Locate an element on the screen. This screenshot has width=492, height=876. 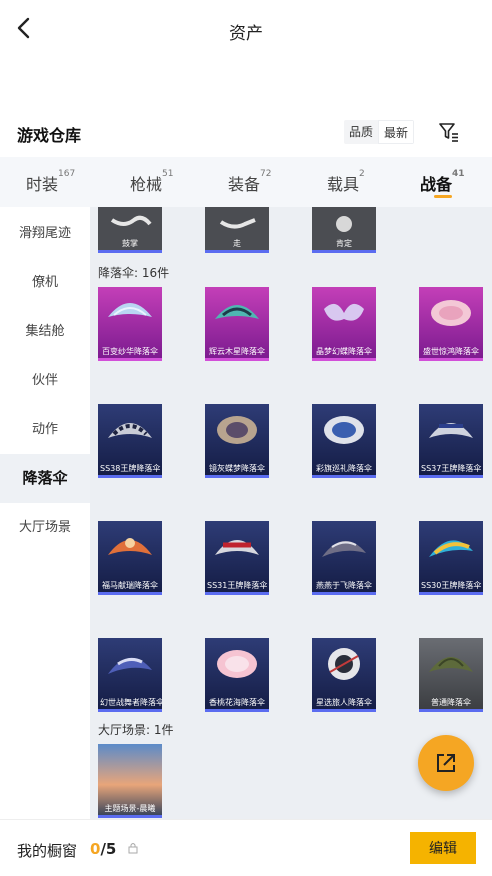
tab-equipment: 装备72 is located at coordinates (250, 182).